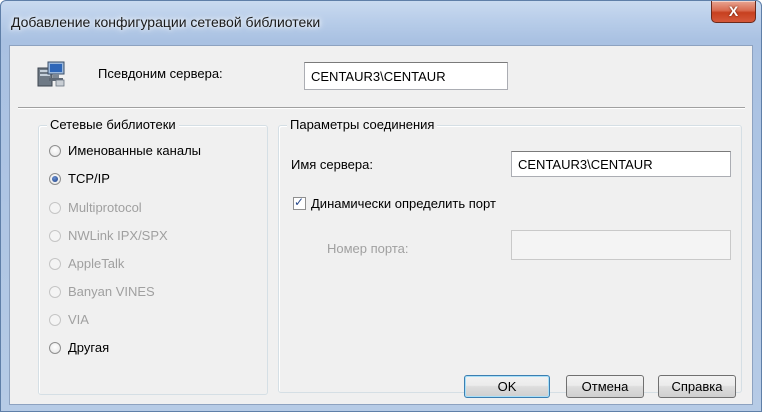  Describe the element at coordinates (89, 347) in the screenshot. I see `radio-label: Другая` at that location.